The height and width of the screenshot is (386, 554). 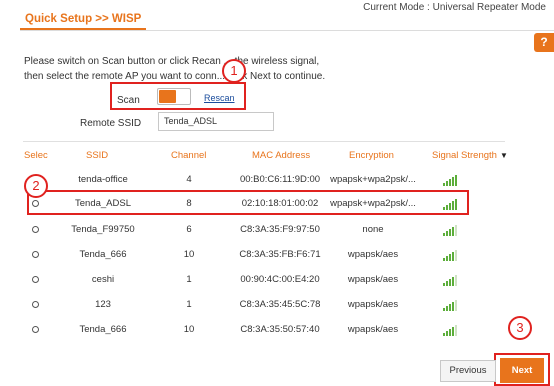 I want to click on scan-highlight-box, so click(x=178, y=96).